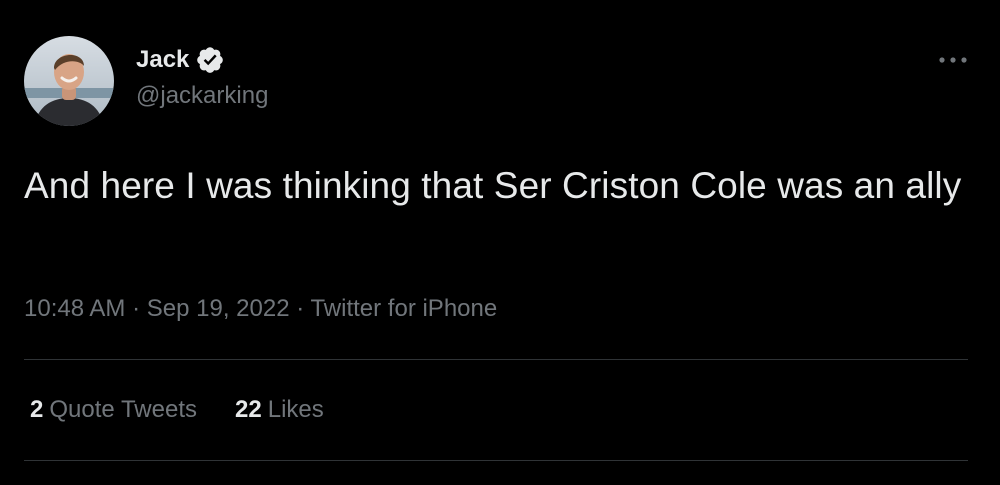 This screenshot has height=485, width=1000. What do you see at coordinates (248, 409) in the screenshot?
I see `likes-count: 22` at bounding box center [248, 409].